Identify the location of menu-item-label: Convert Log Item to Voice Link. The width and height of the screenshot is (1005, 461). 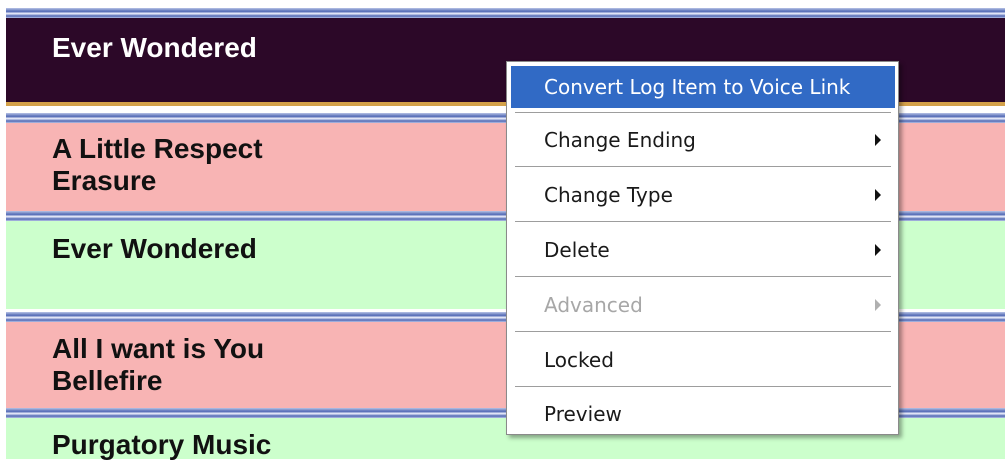
(697, 87).